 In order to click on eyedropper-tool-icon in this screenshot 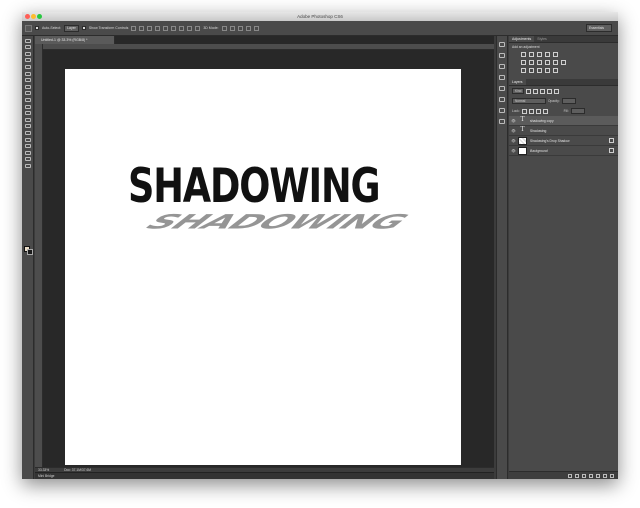, I will do `click(27, 73)`.